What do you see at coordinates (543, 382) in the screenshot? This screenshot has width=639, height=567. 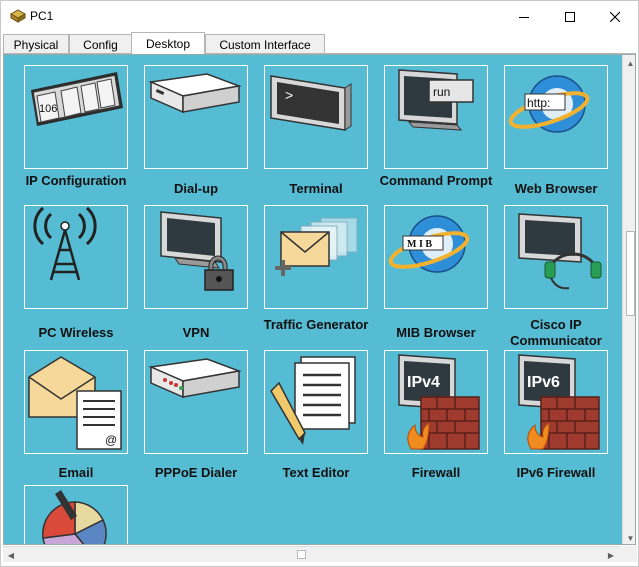 I see `svg-text: IPv6` at bounding box center [543, 382].